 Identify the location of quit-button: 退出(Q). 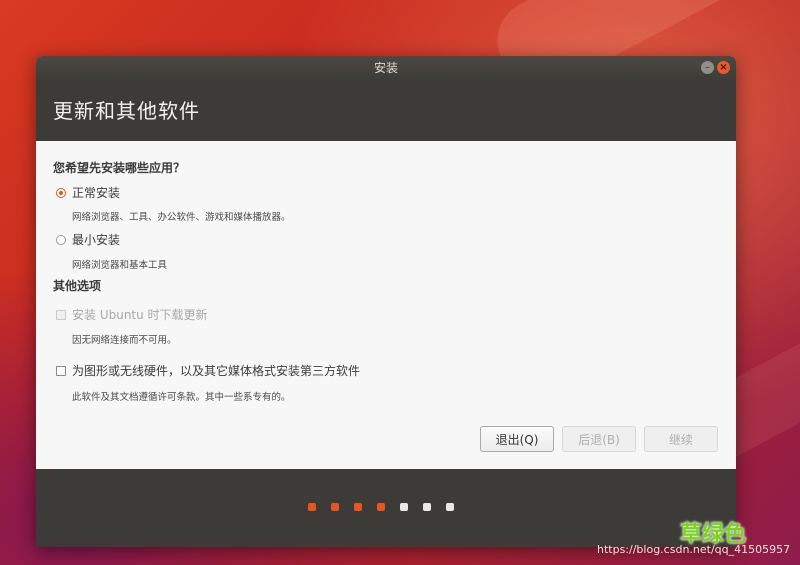
(517, 439).